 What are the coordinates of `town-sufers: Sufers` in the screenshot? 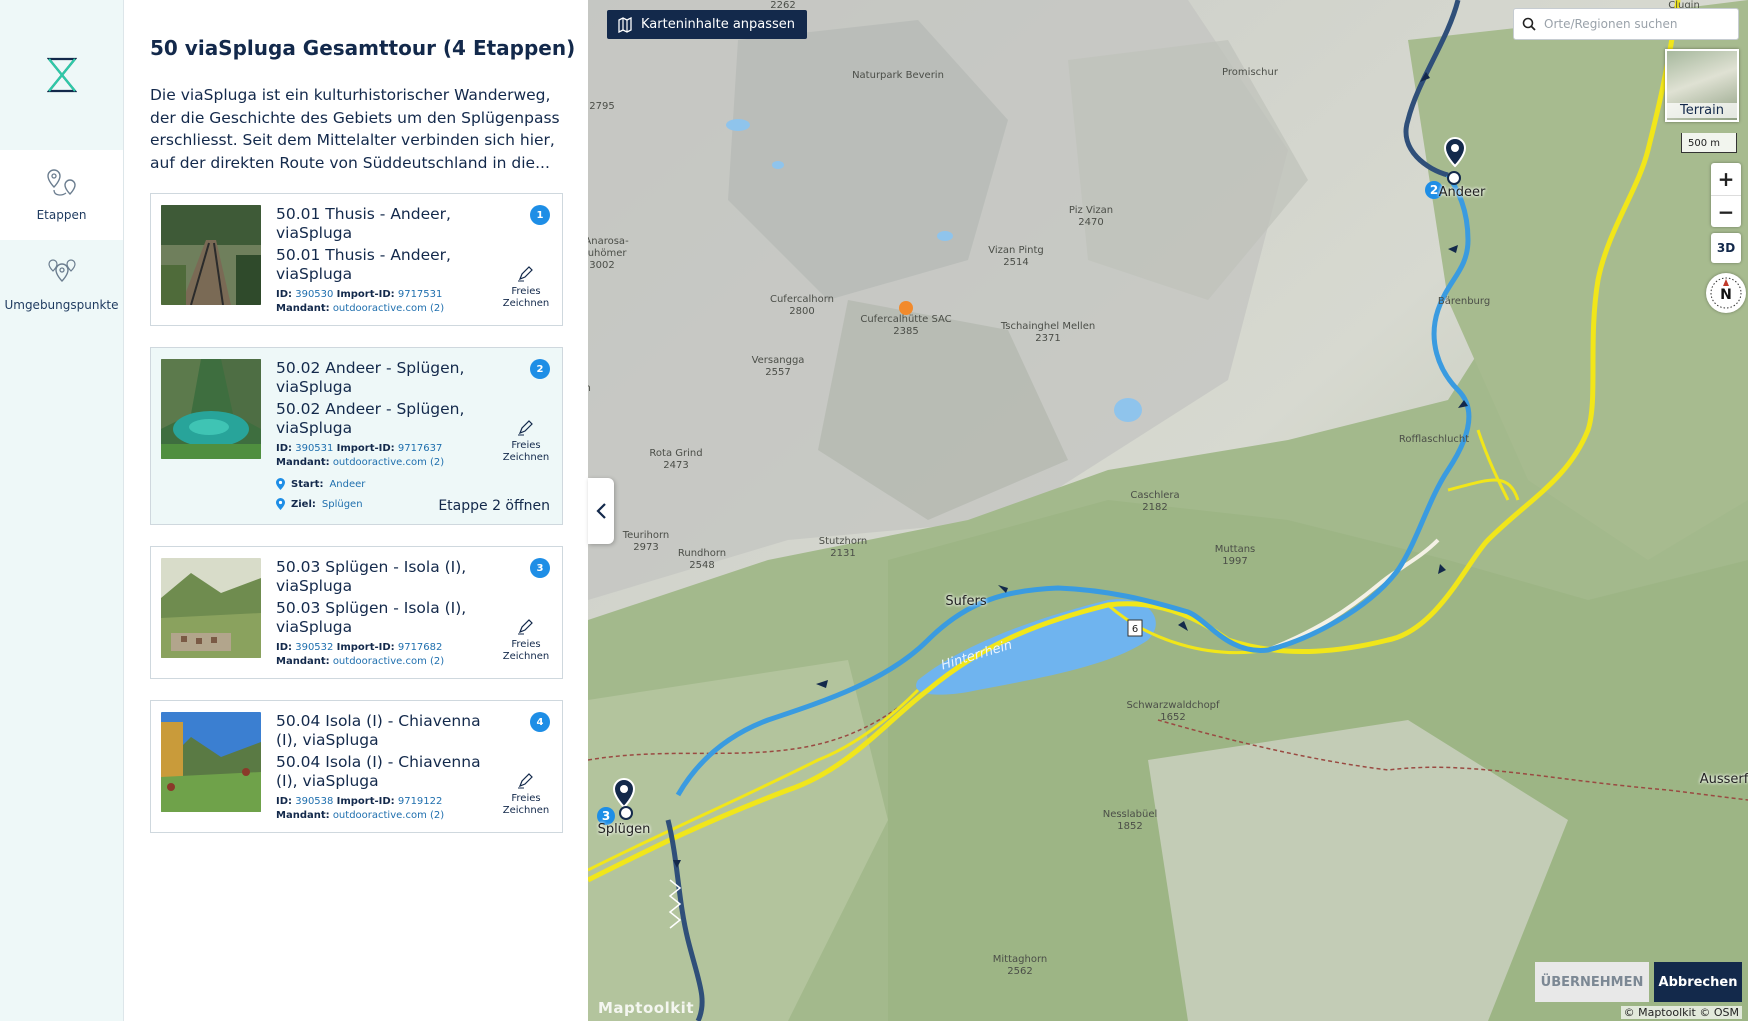 It's located at (966, 601).